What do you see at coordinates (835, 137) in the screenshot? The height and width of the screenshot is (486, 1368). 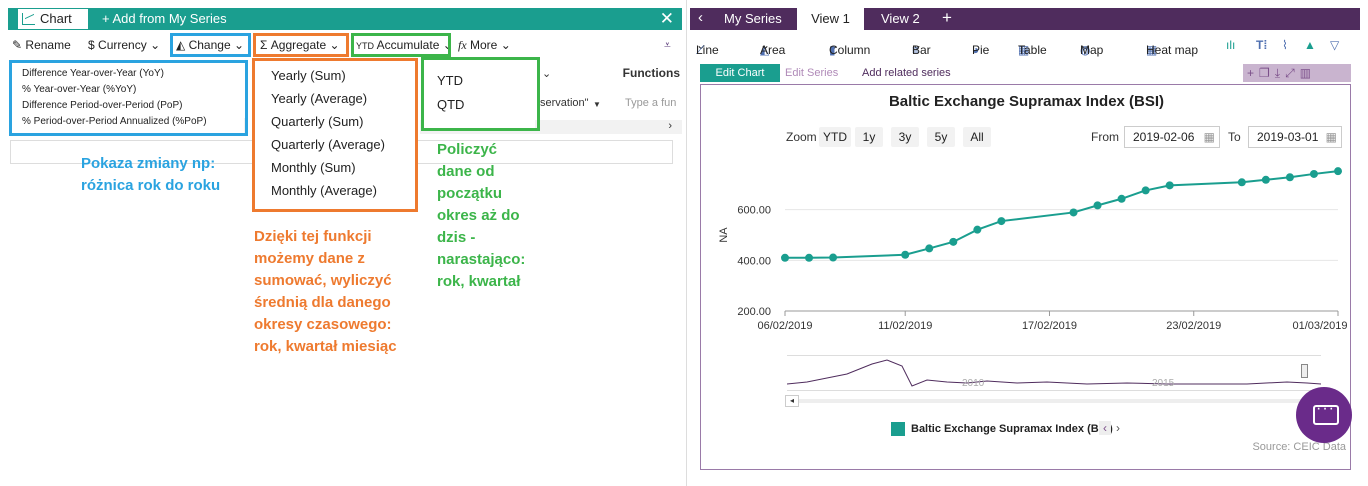 I see `zoom-ytd-button: YTD` at bounding box center [835, 137].